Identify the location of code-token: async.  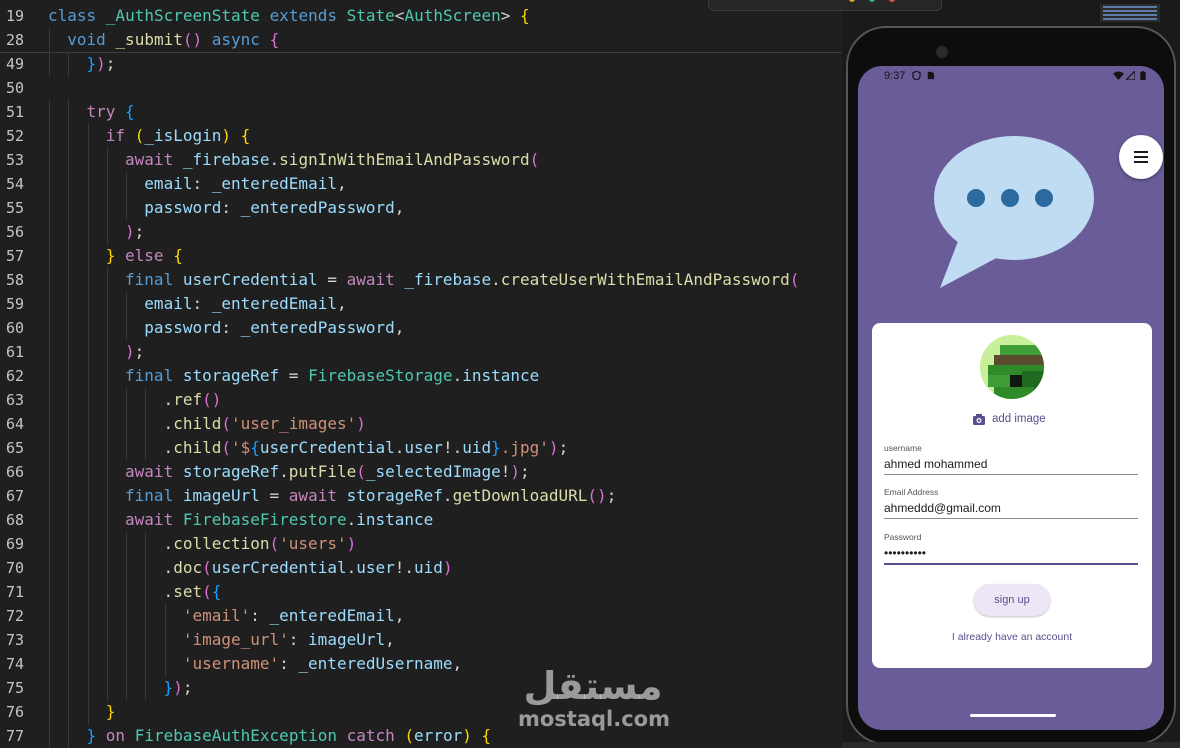
(236, 39).